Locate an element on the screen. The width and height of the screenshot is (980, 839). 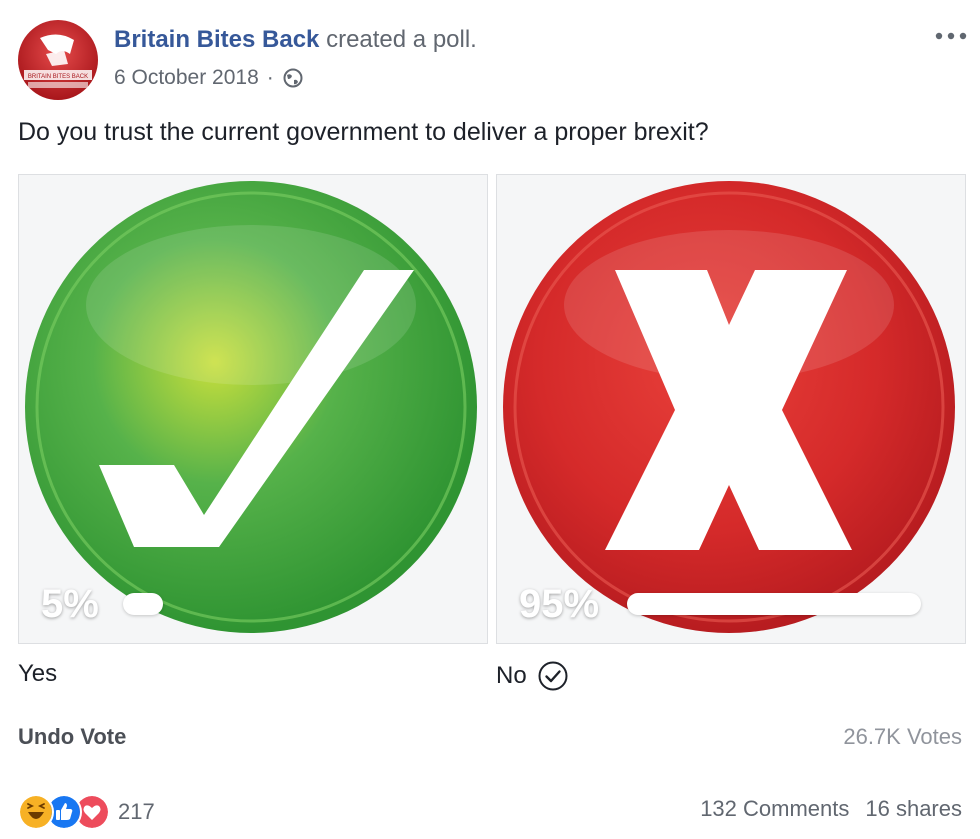
poll-percent-yes: 5% is located at coordinates (70, 604).